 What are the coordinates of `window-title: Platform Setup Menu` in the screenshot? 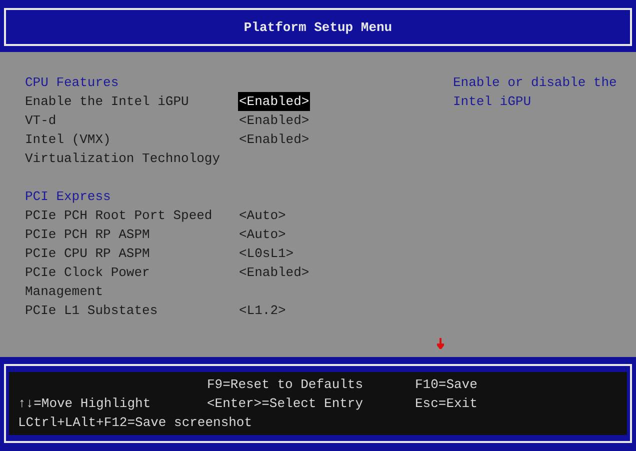 It's located at (318, 27).